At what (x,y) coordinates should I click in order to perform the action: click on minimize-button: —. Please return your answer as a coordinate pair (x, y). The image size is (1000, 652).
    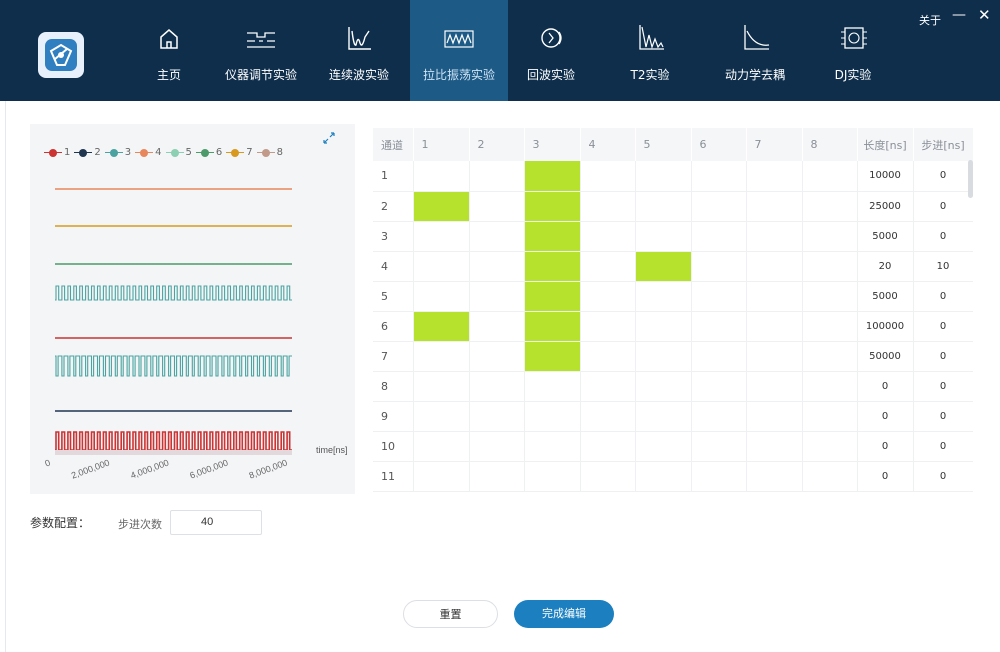
    Looking at the image, I should click on (959, 15).